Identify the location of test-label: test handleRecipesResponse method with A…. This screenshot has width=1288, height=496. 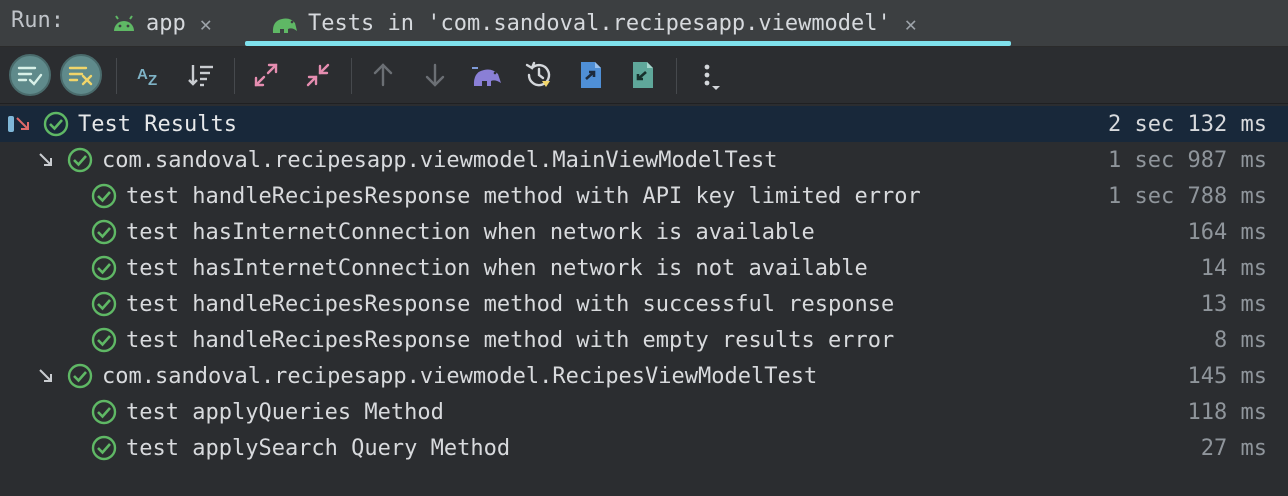
(523, 196).